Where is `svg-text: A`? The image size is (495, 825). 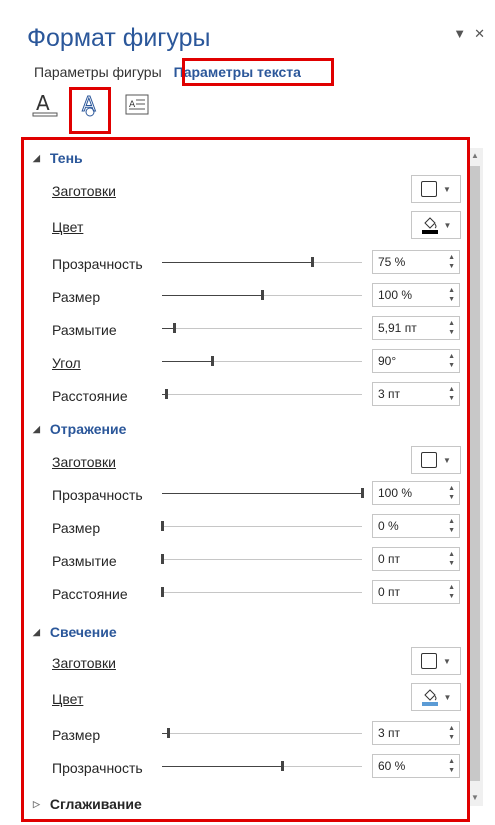 svg-text: A is located at coordinates (43, 103).